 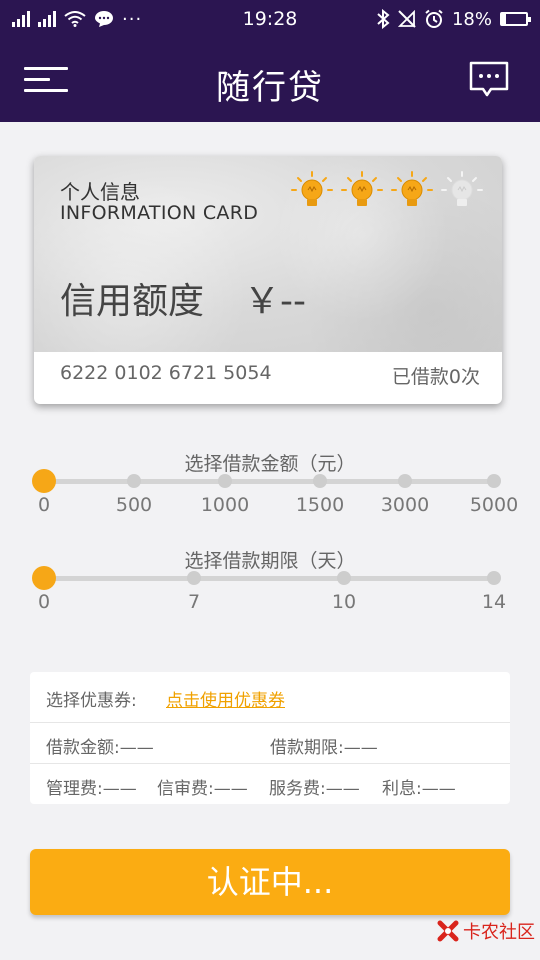 What do you see at coordinates (448, 931) in the screenshot?
I see `watermark-logo-icon` at bounding box center [448, 931].